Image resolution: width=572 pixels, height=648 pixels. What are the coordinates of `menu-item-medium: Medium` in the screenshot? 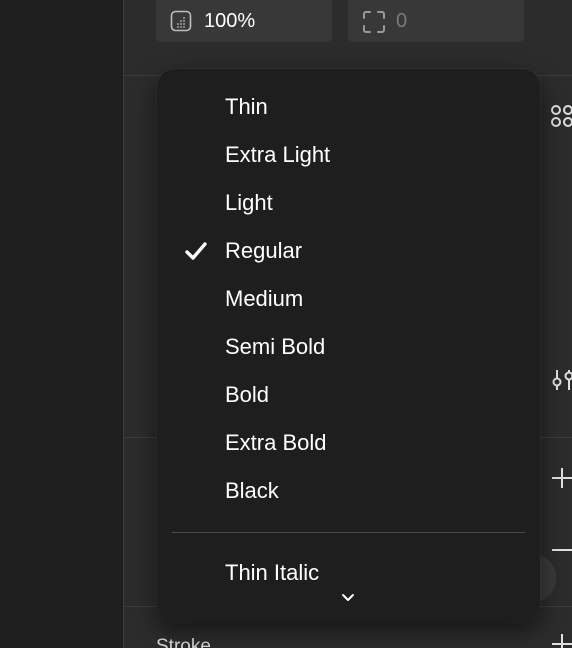 It's located at (348, 299).